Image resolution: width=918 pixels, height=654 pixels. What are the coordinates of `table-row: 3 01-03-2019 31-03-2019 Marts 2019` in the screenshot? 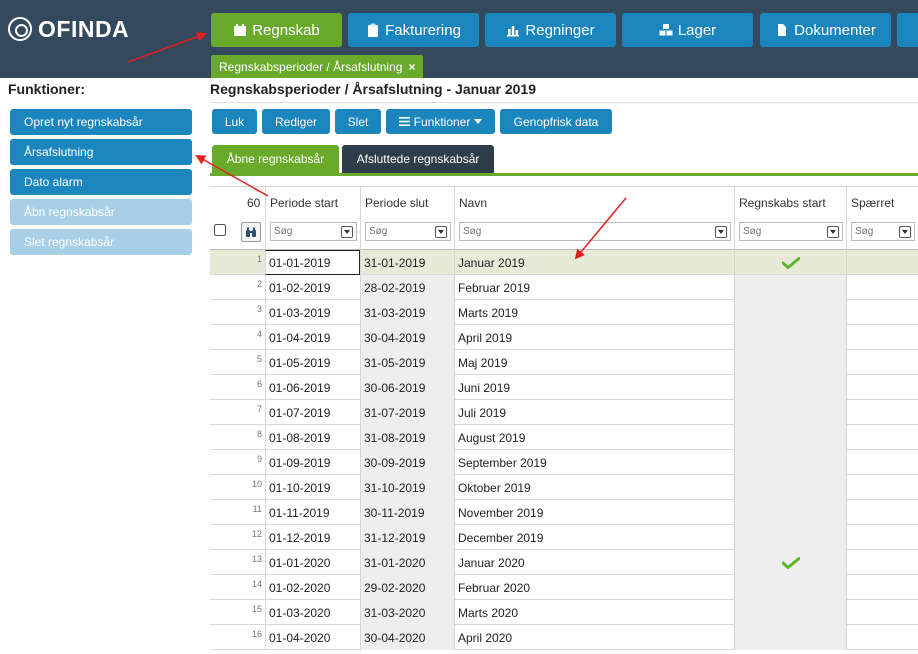 It's located at (564, 312).